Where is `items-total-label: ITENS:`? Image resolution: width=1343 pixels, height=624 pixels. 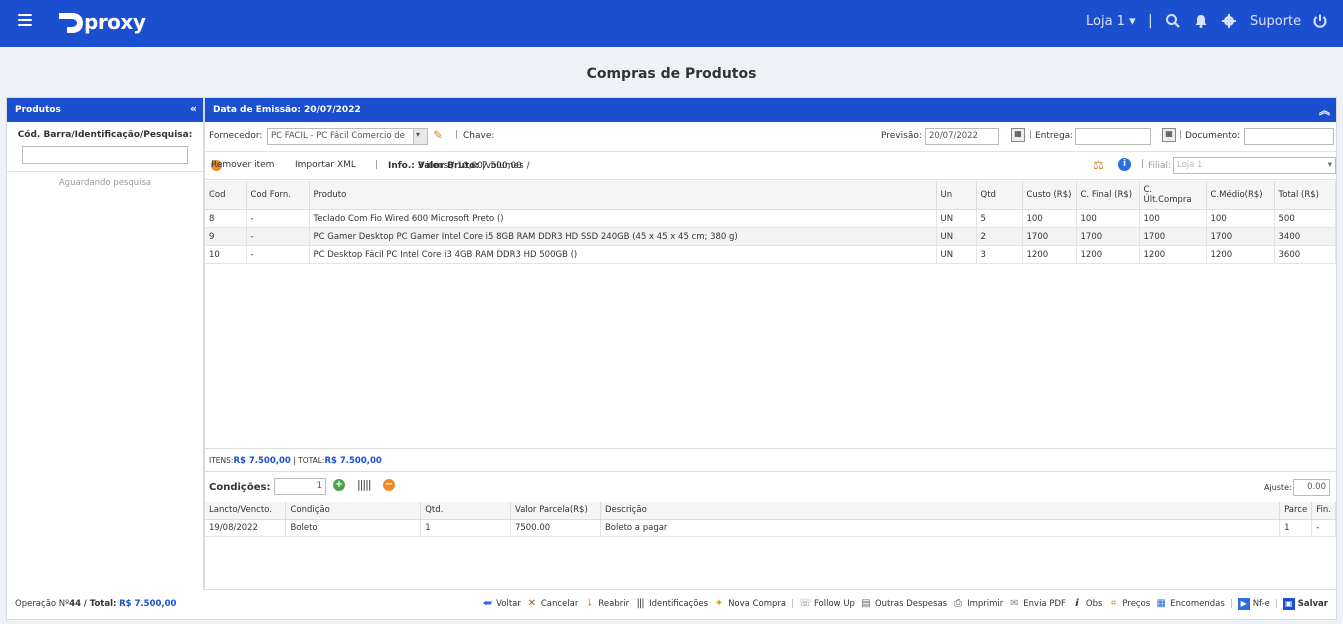 items-total-label: ITENS: is located at coordinates (221, 460).